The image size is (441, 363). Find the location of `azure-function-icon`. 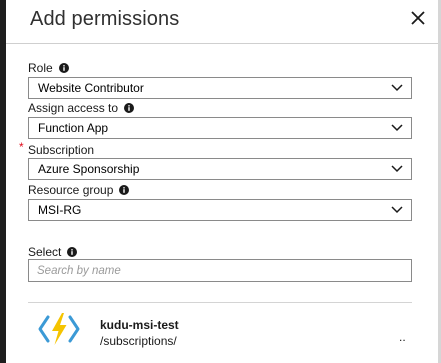

azure-function-icon is located at coordinates (59, 329).